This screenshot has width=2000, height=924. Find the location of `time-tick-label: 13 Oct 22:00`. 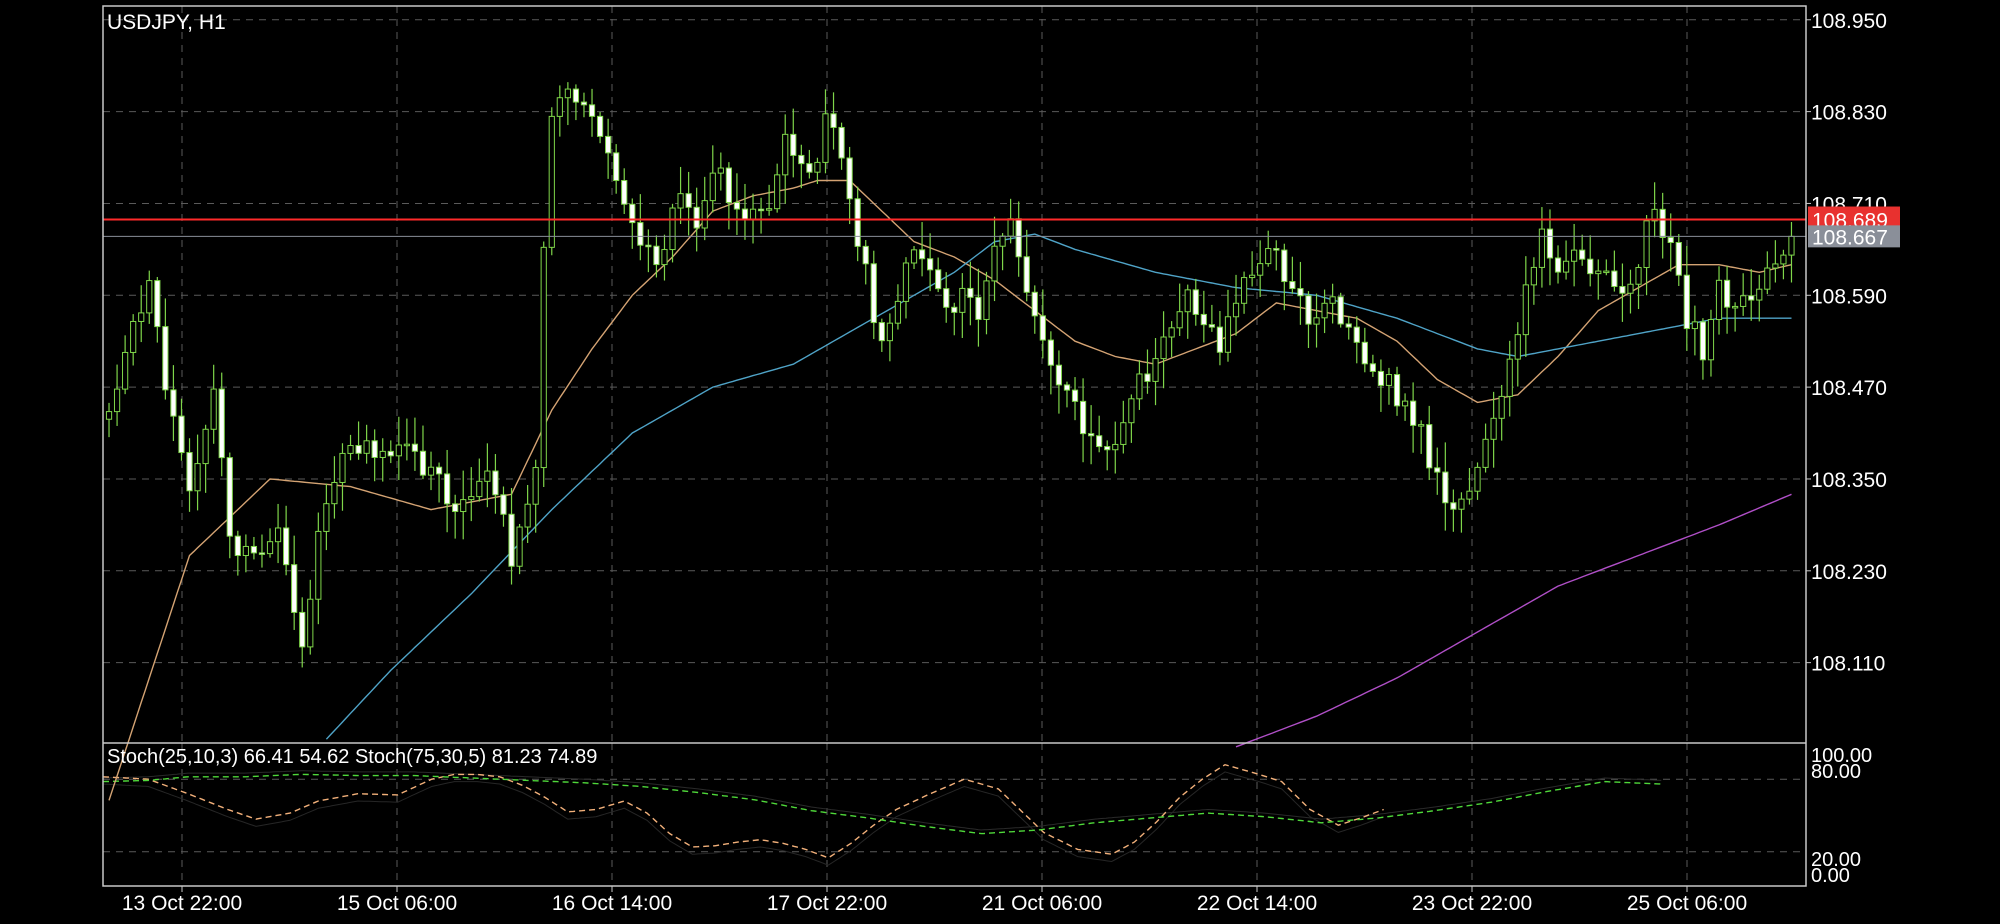

time-tick-label: 13 Oct 22:00 is located at coordinates (182, 903).